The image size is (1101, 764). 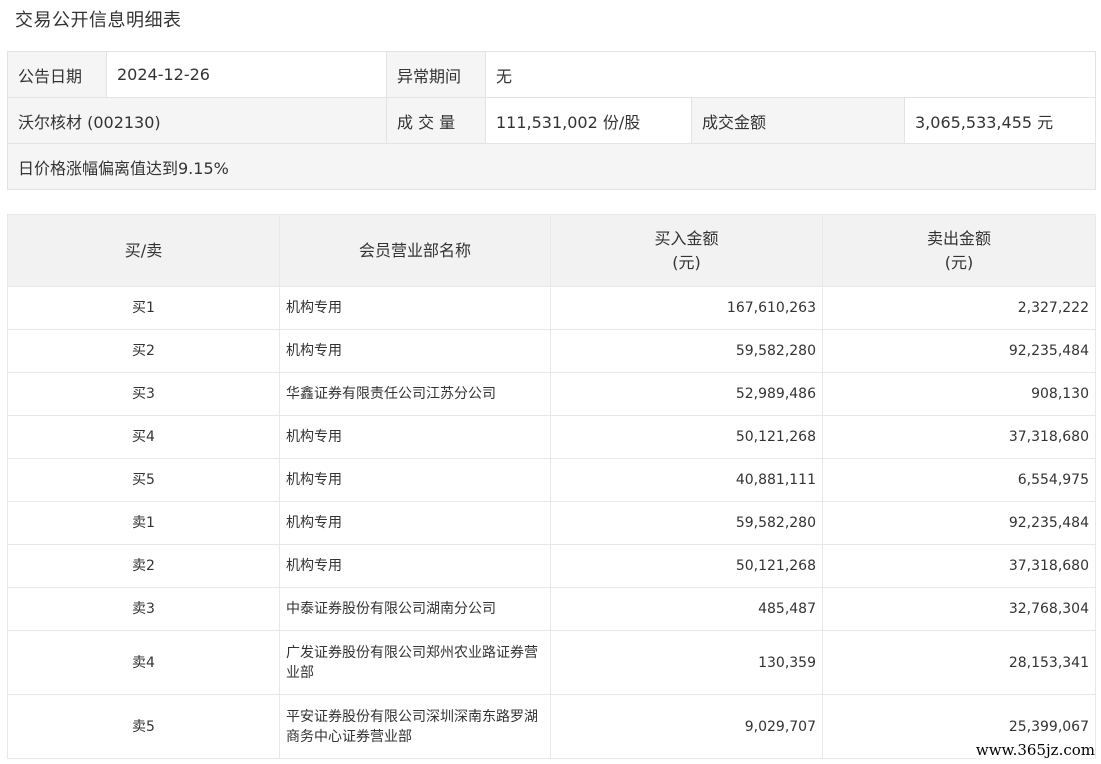 I want to click on header-side: 买/卖, so click(x=143, y=250).